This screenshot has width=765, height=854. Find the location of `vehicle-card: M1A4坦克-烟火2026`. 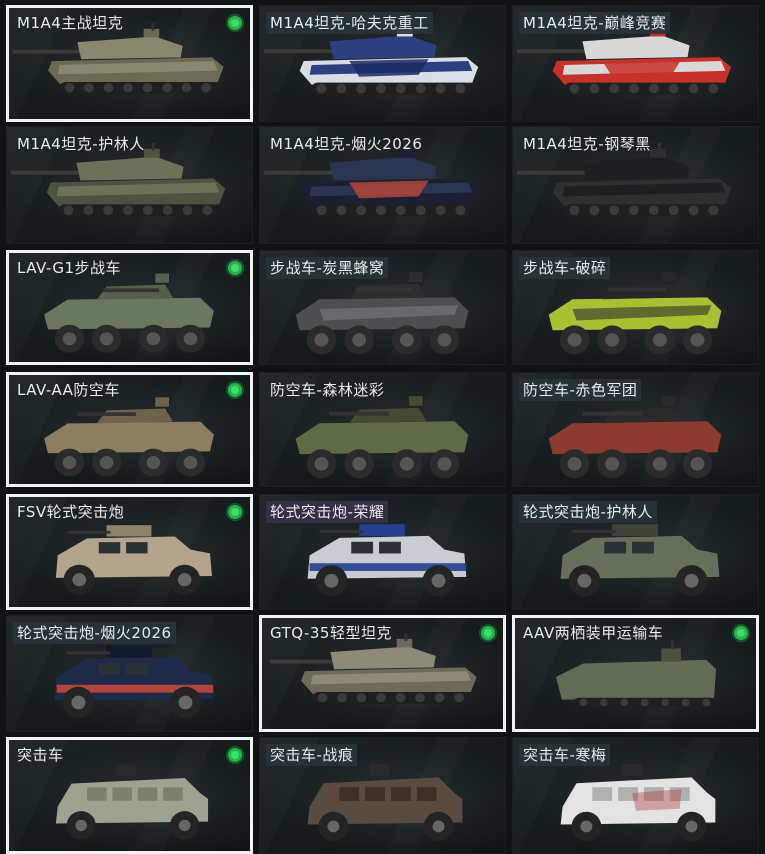

vehicle-card: M1A4坦克-烟火2026 is located at coordinates (382, 185).